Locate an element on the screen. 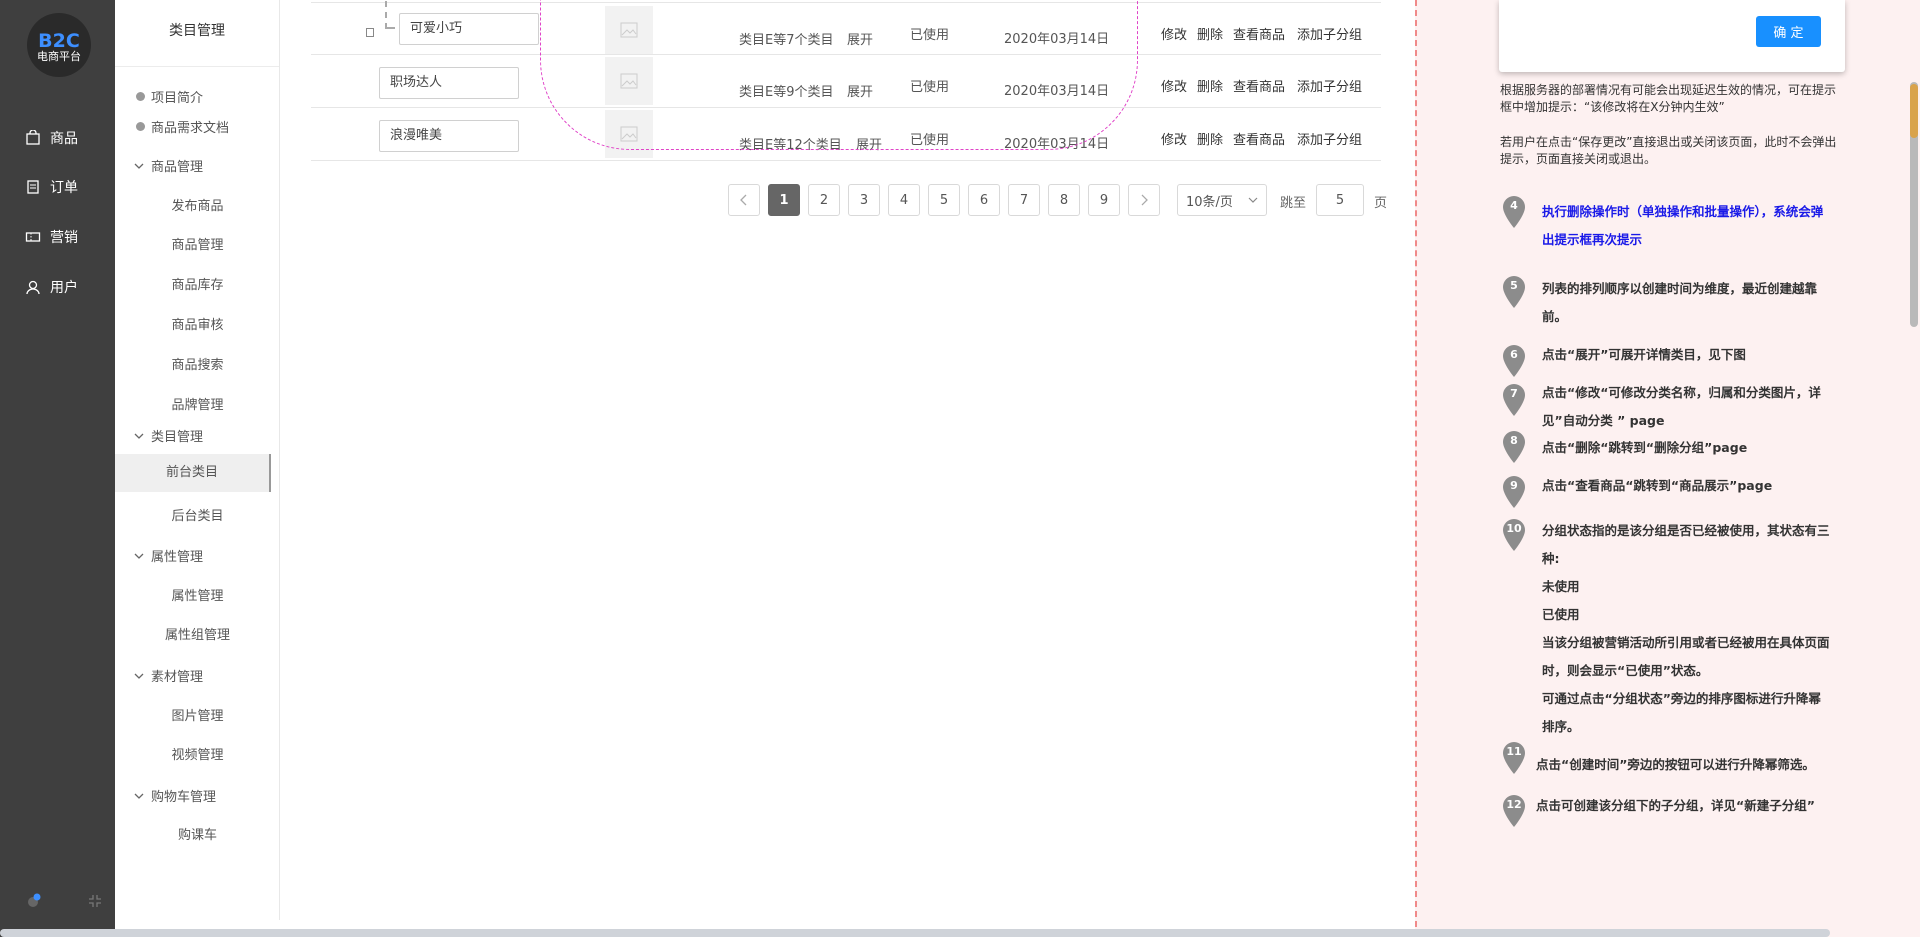  sidebar-item-attribute-manage: 属性管理 is located at coordinates (197, 594).